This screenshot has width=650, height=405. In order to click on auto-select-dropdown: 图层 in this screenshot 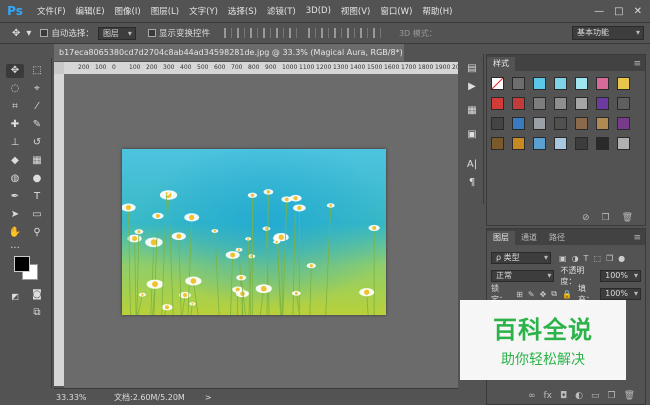, I will do `click(116, 33)`.